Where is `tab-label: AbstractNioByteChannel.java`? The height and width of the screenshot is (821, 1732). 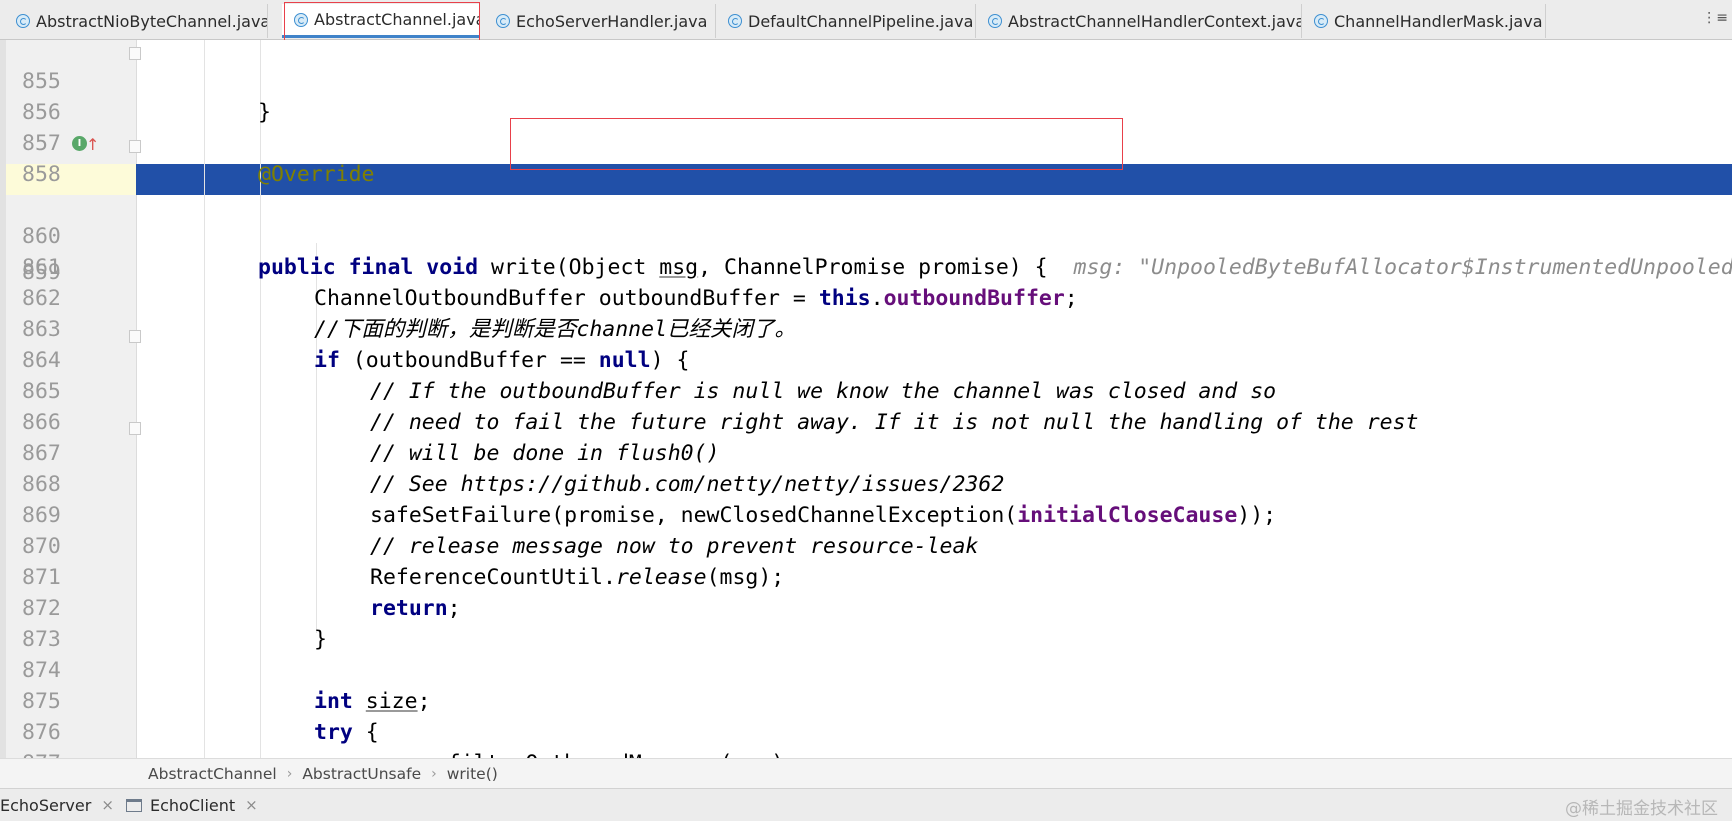
tab-label: AbstractNioByteChannel.java is located at coordinates (152, 21).